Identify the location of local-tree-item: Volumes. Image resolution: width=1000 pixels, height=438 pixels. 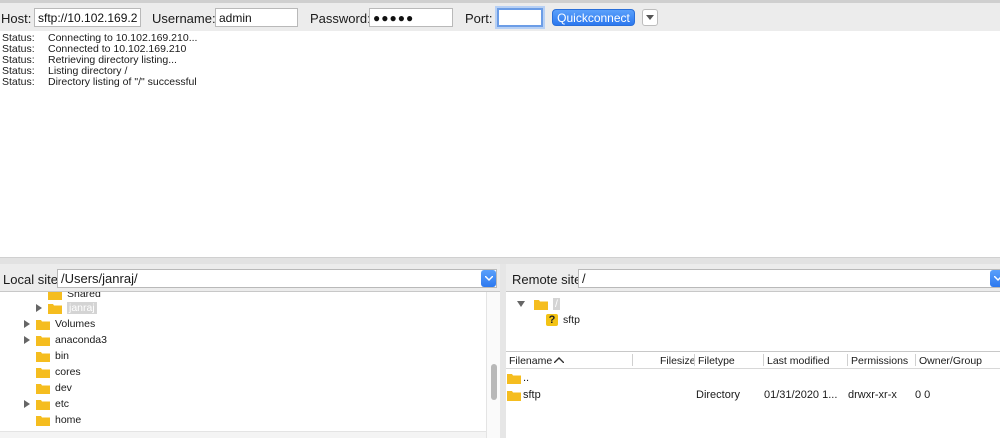
(65, 324).